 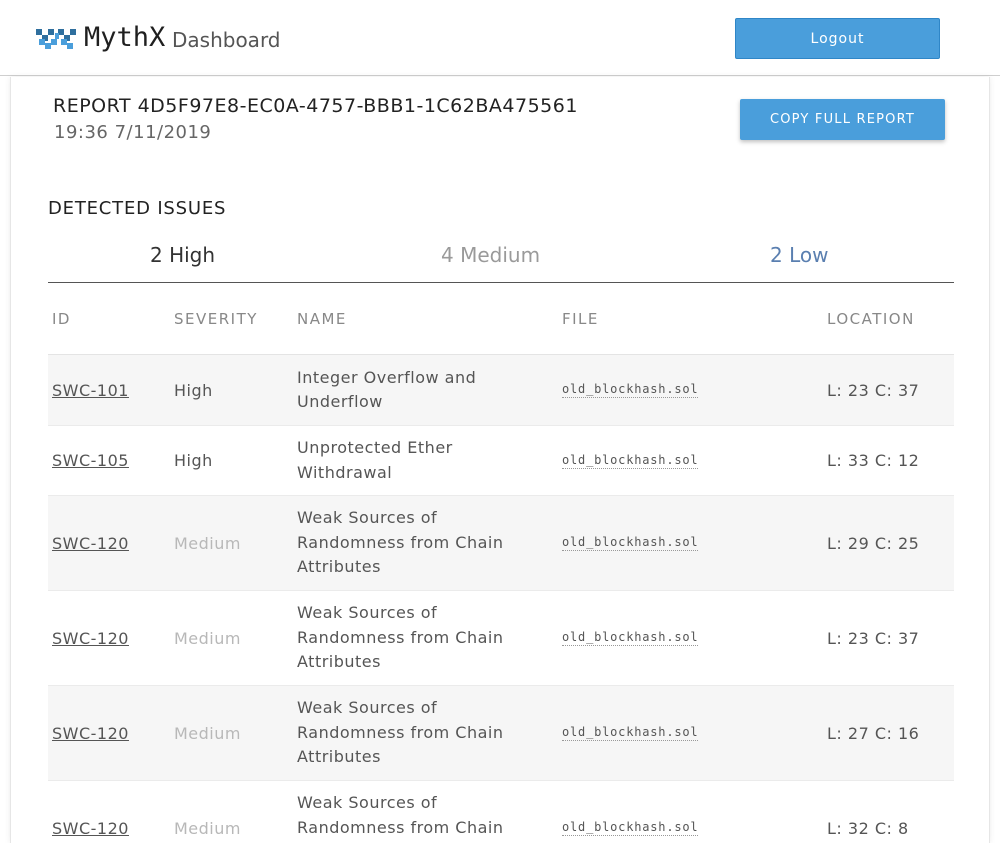 I want to click on tab-low: 2 Low, so click(x=799, y=255).